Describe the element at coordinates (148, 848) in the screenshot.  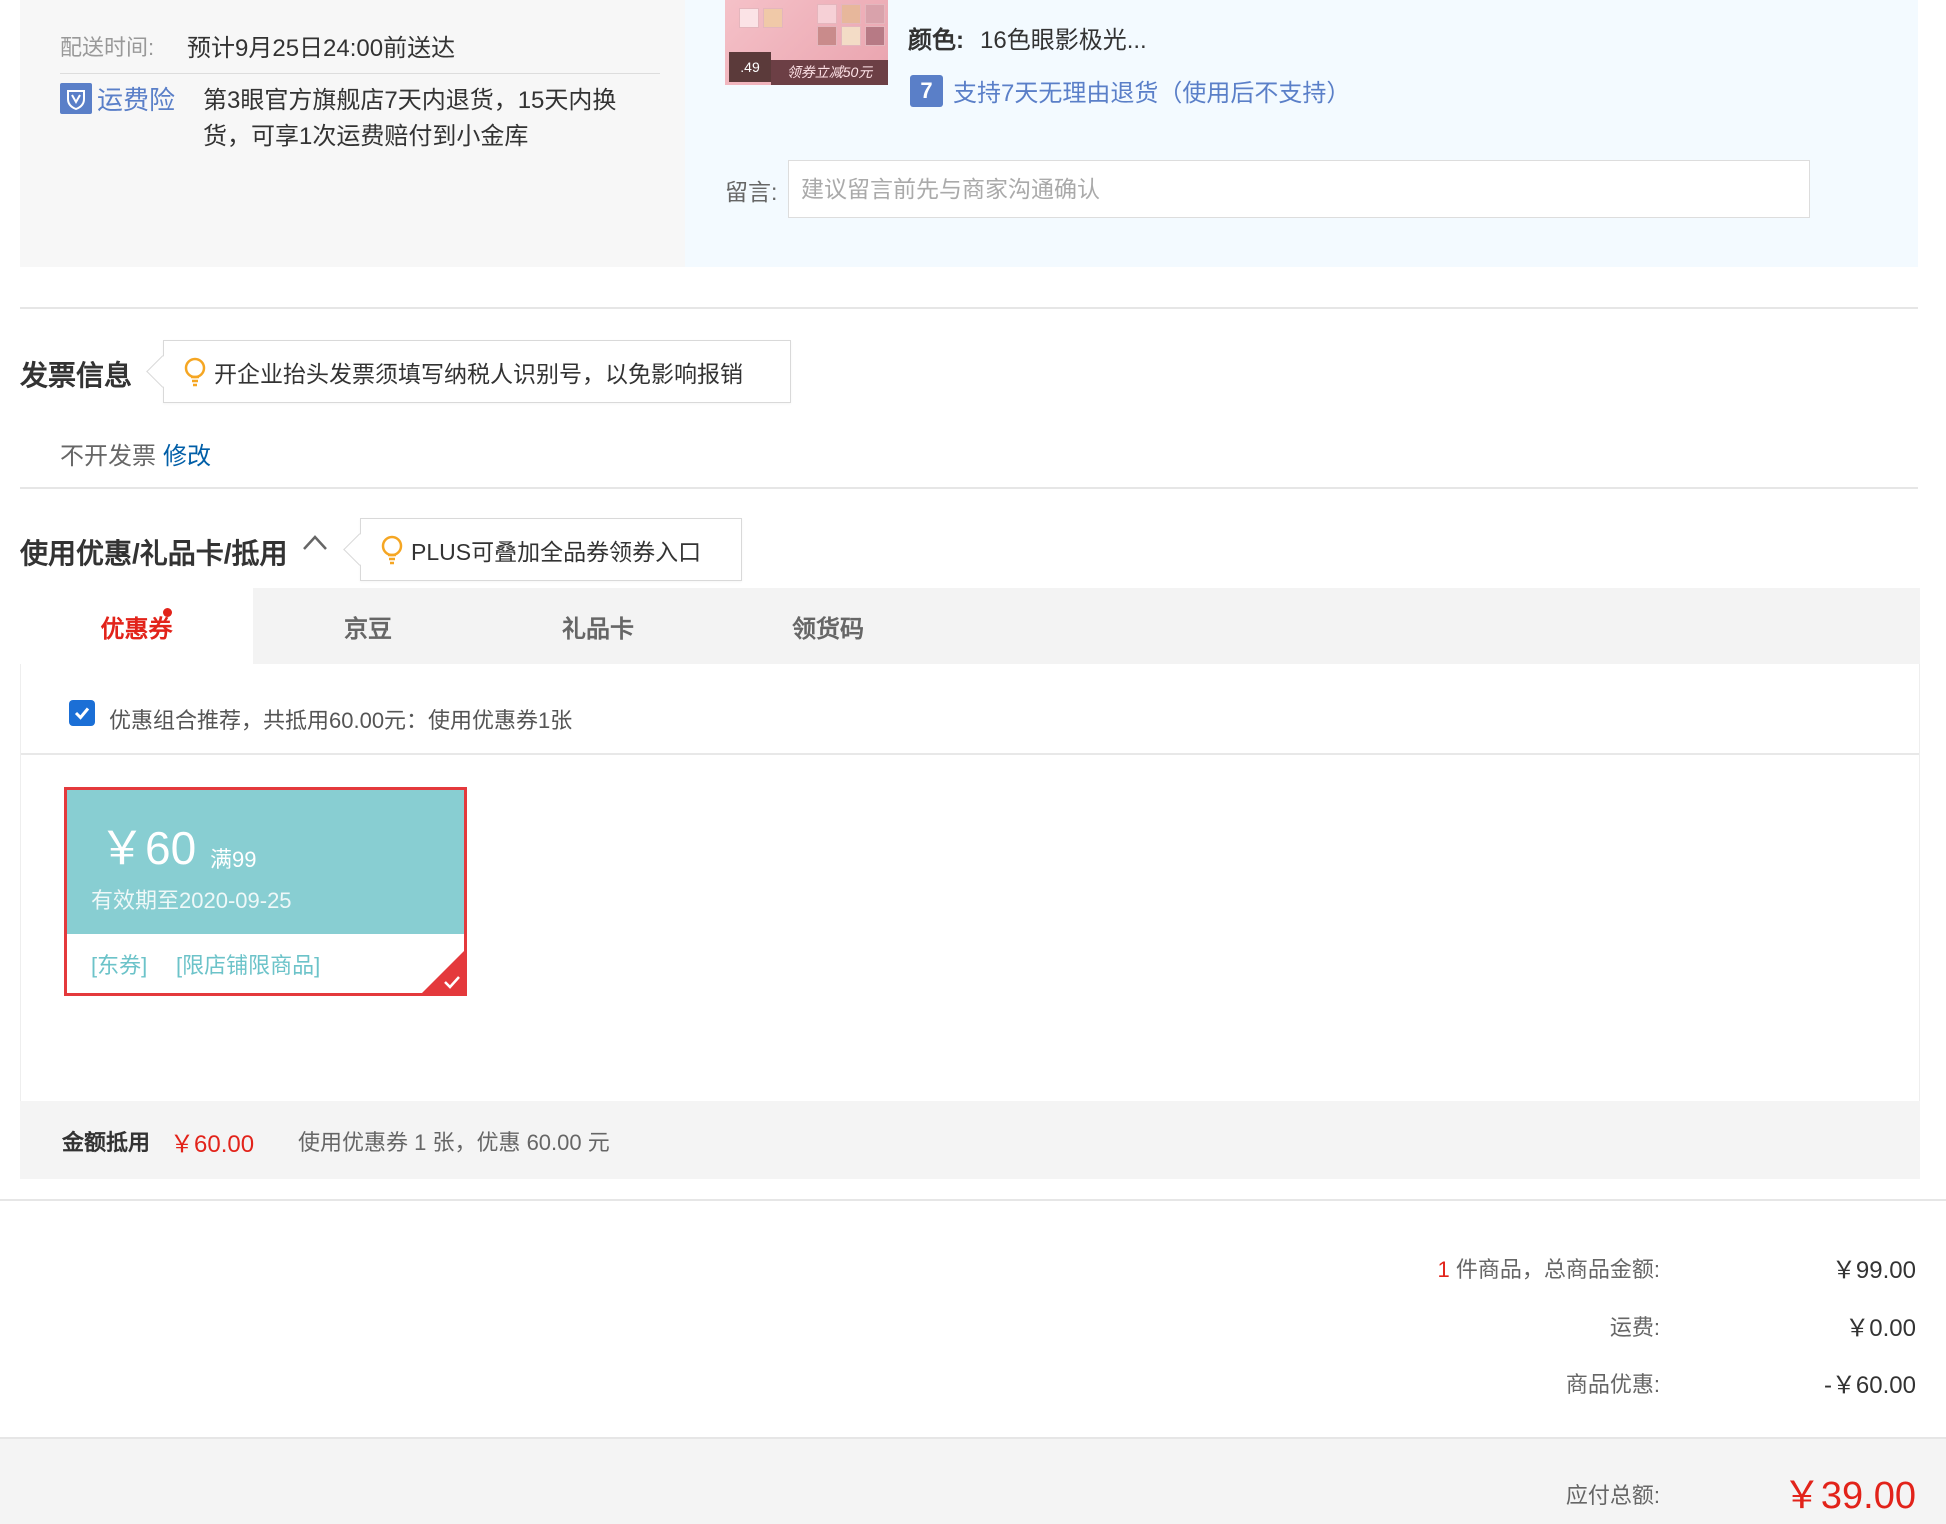
I see `coupon-amount: ￥60` at that location.